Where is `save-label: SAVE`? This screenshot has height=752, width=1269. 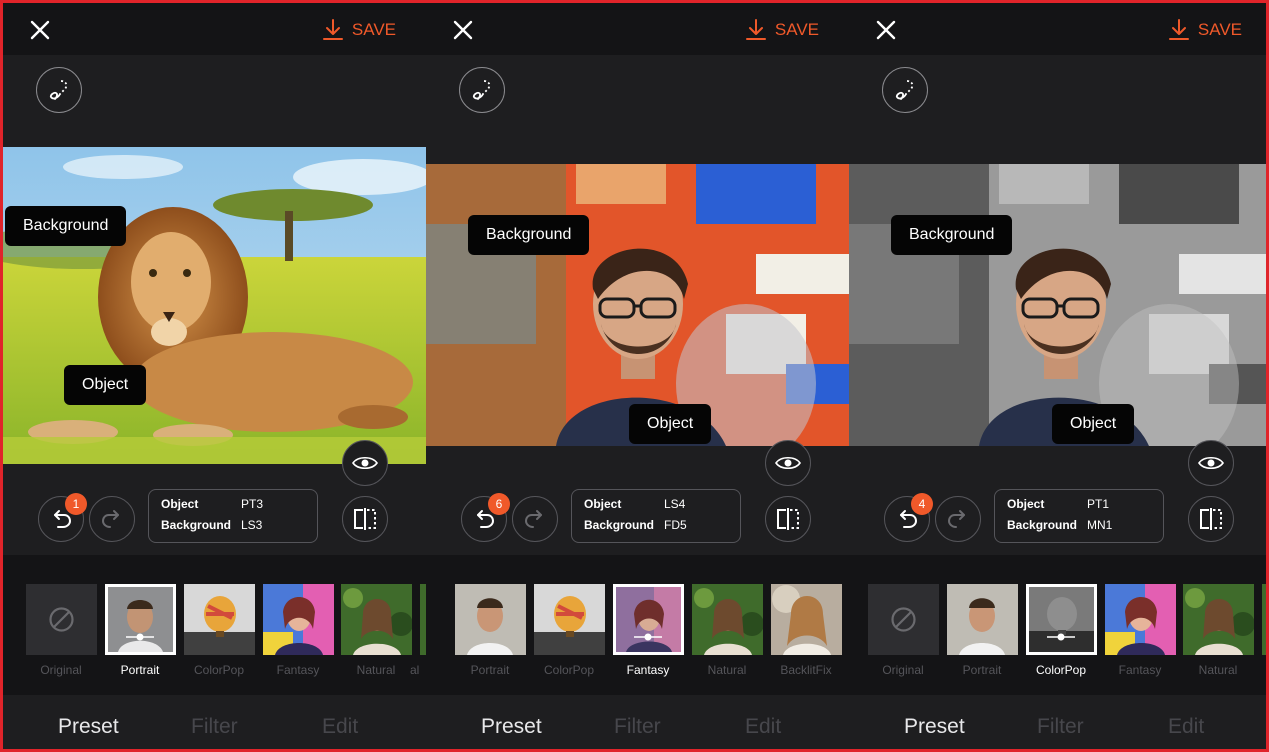
save-label: SAVE is located at coordinates (373, 29).